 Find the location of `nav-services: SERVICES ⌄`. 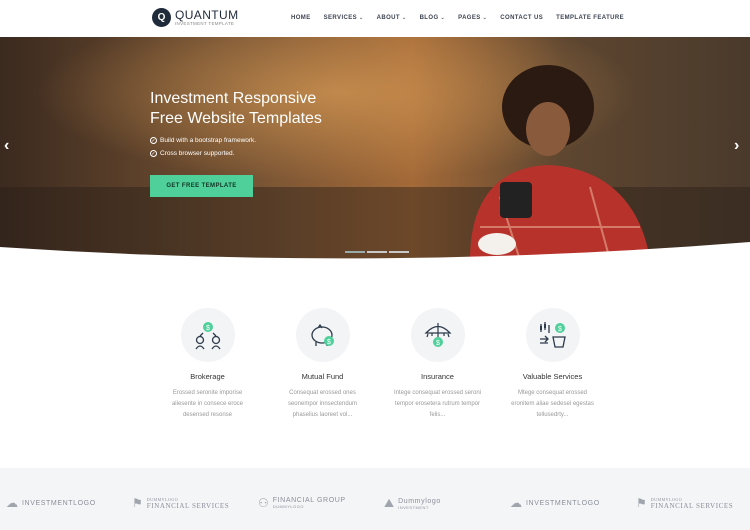

nav-services: SERVICES ⌄ is located at coordinates (344, 18).